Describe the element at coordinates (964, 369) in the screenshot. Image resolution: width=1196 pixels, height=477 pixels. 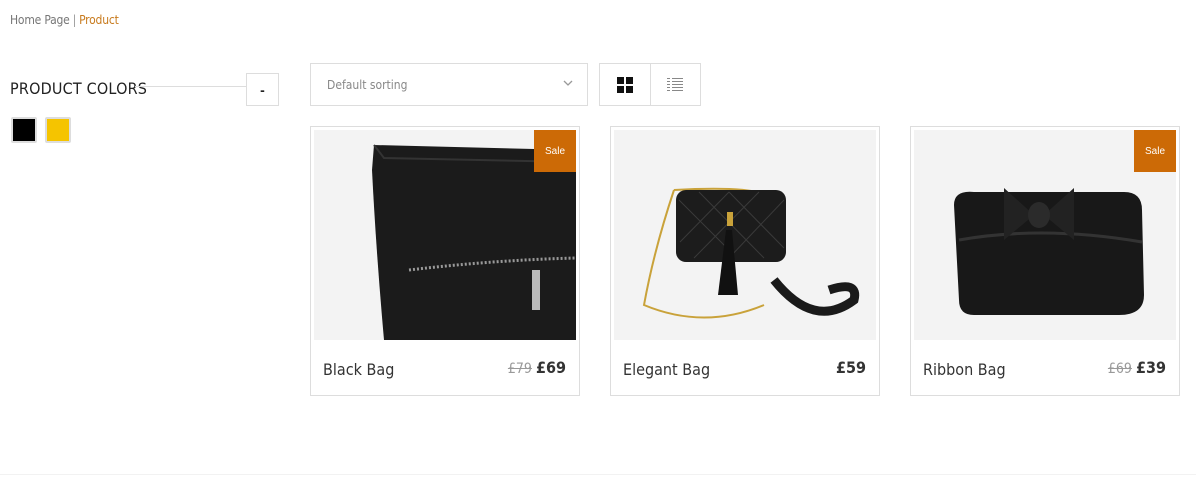
I see `product-name: Ribbon Bag` at that location.